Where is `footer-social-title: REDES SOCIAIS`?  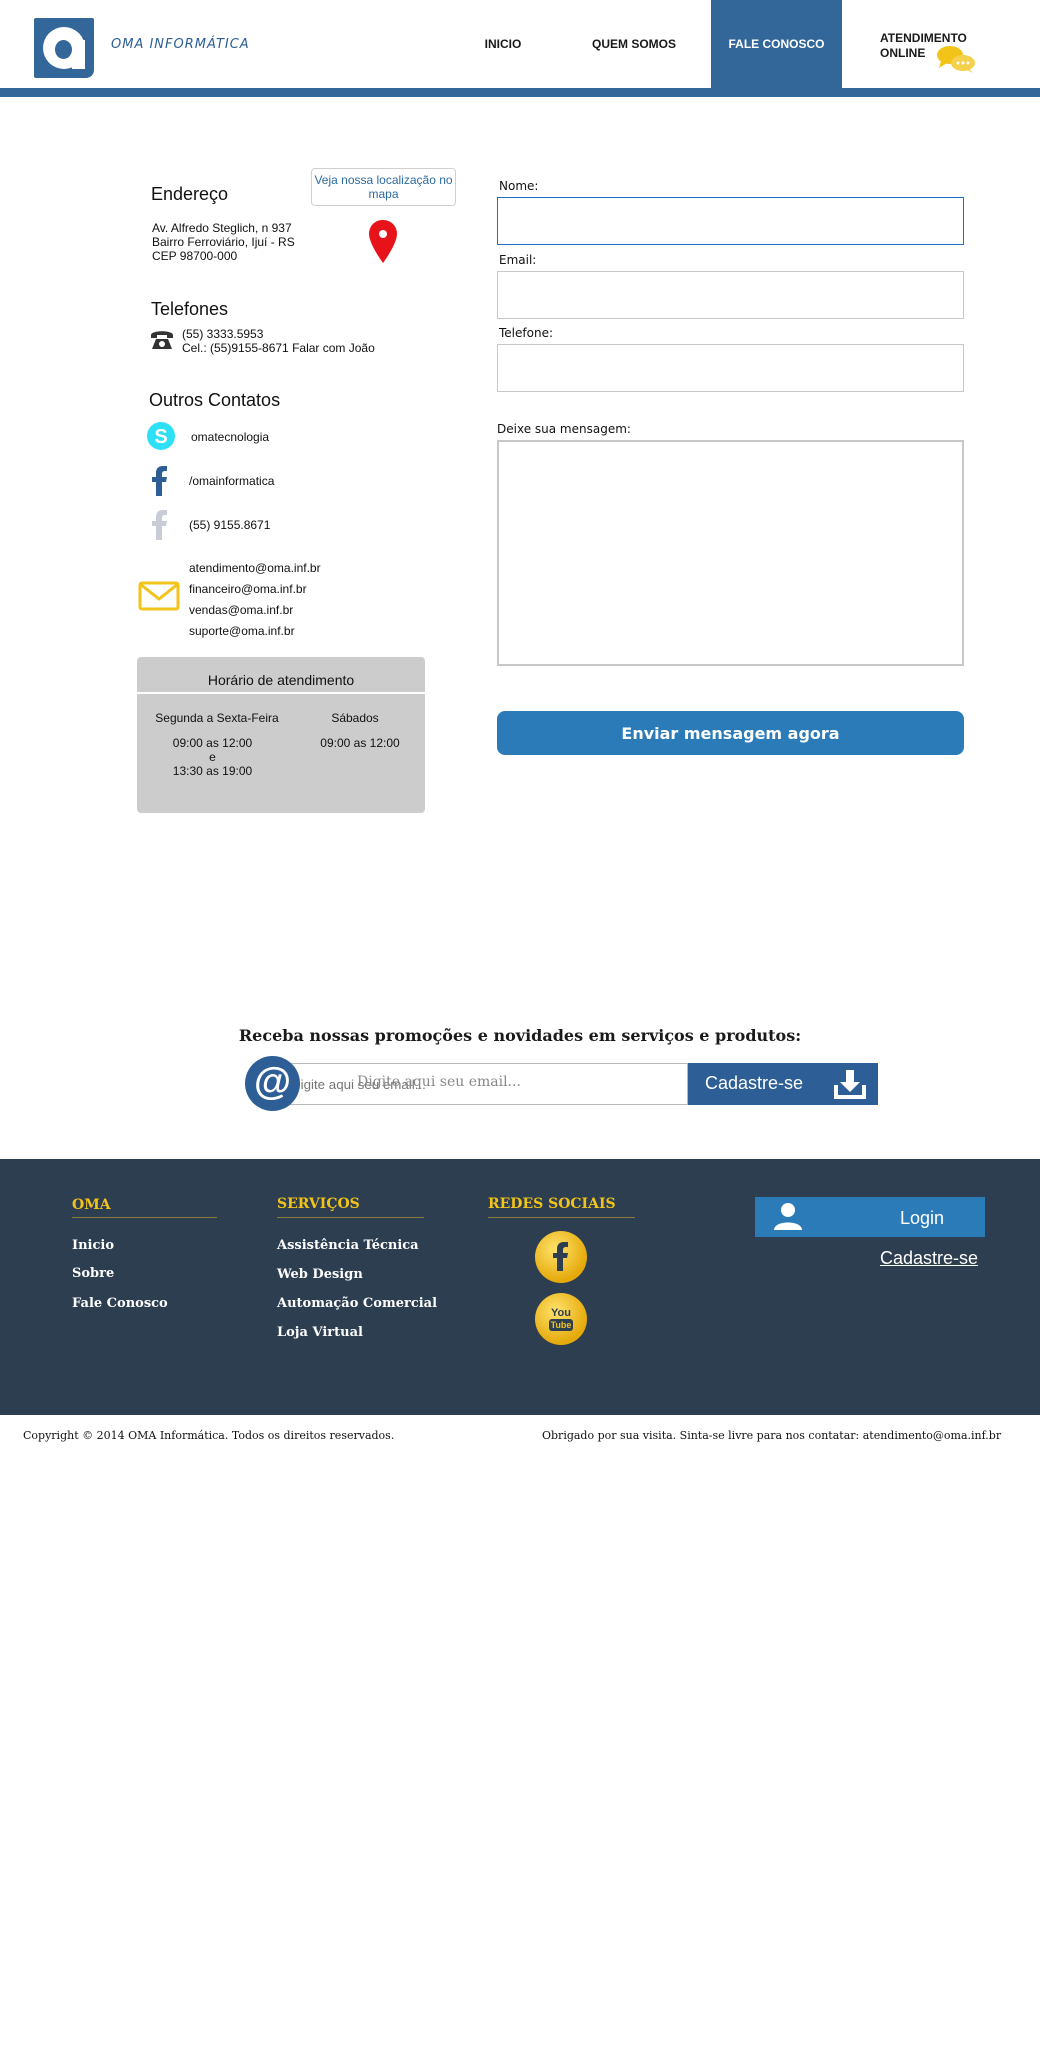
footer-social-title: REDES SOCIAIS is located at coordinates (552, 1204).